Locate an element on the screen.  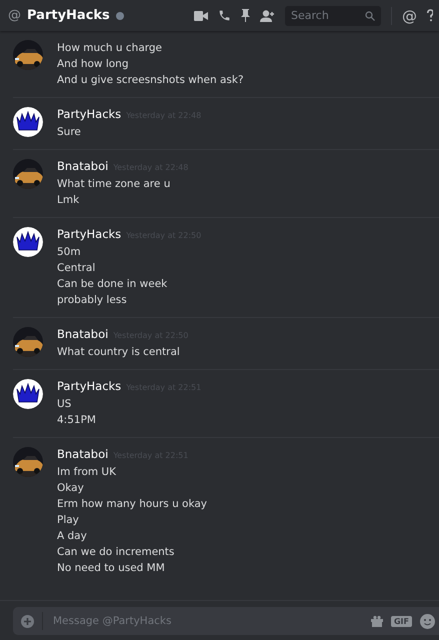
emoji-icon is located at coordinates (427, 621).